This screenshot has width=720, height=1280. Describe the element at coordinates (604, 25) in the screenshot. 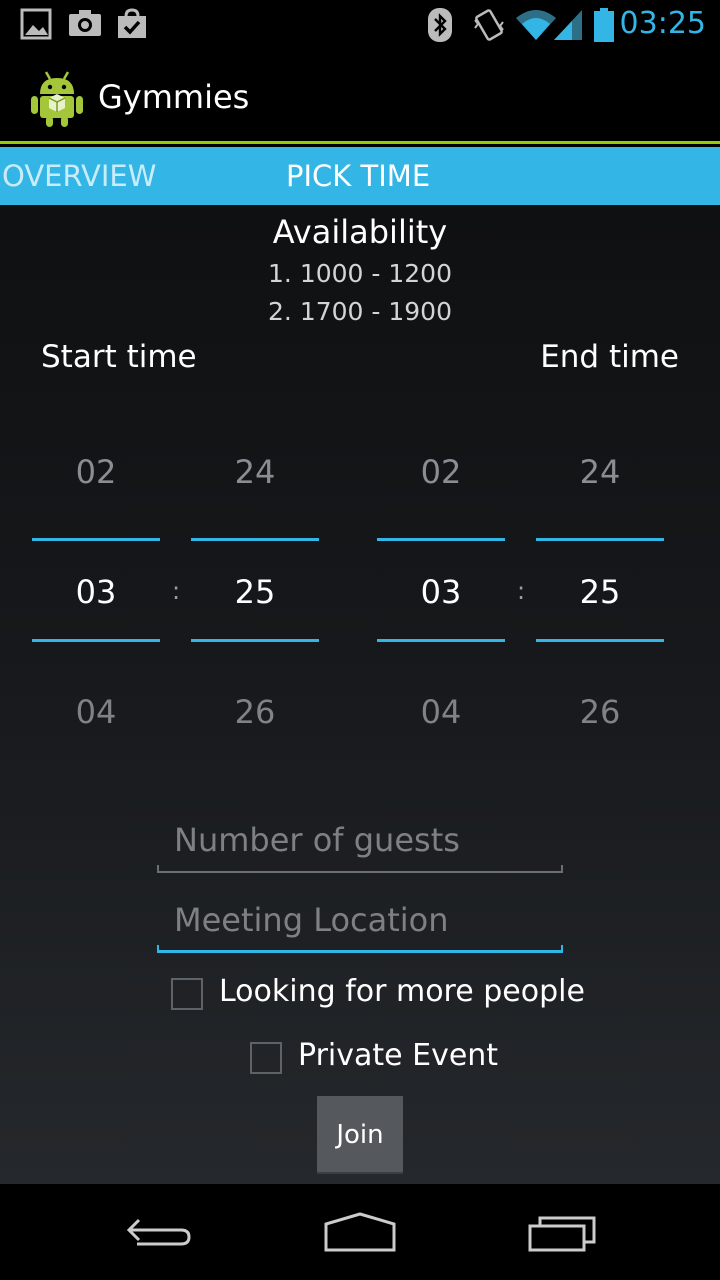

I see `battery-icon` at that location.